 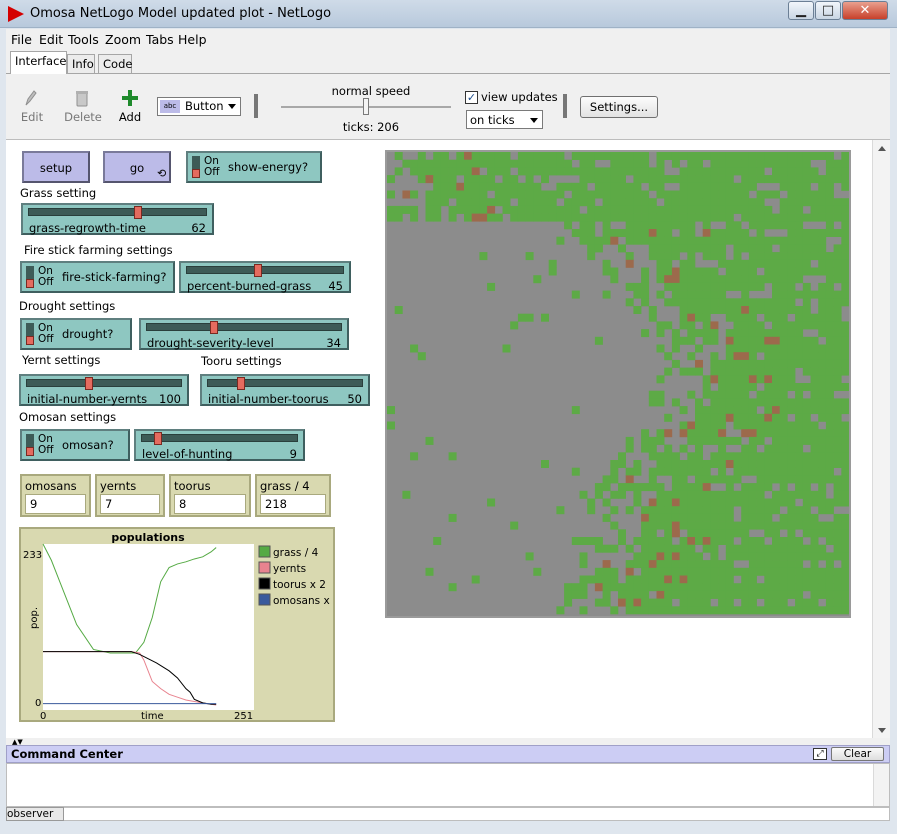 What do you see at coordinates (448, 814) in the screenshot?
I see `command-input` at bounding box center [448, 814].